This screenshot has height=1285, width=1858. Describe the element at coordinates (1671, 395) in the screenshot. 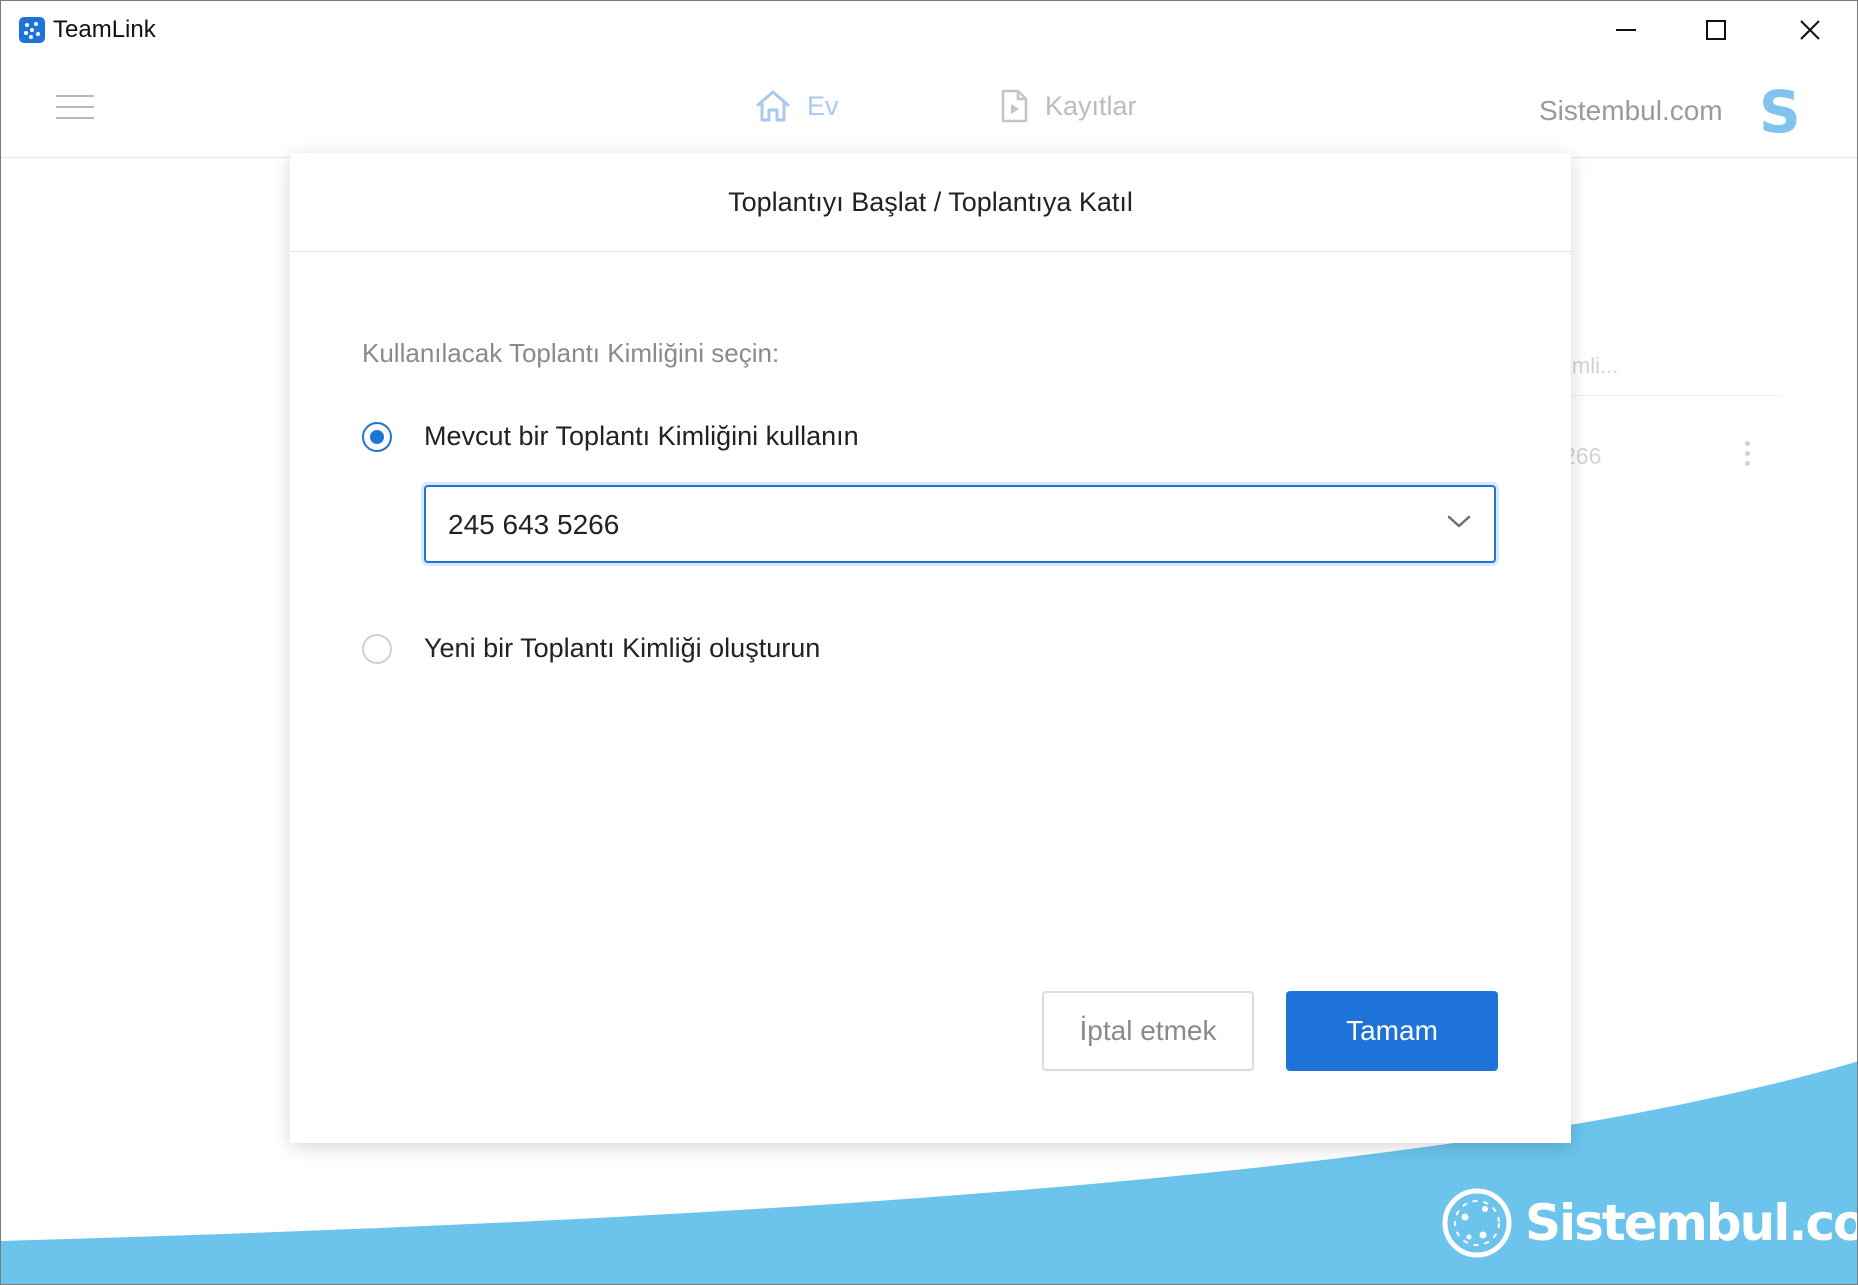

I see `background-divider` at that location.